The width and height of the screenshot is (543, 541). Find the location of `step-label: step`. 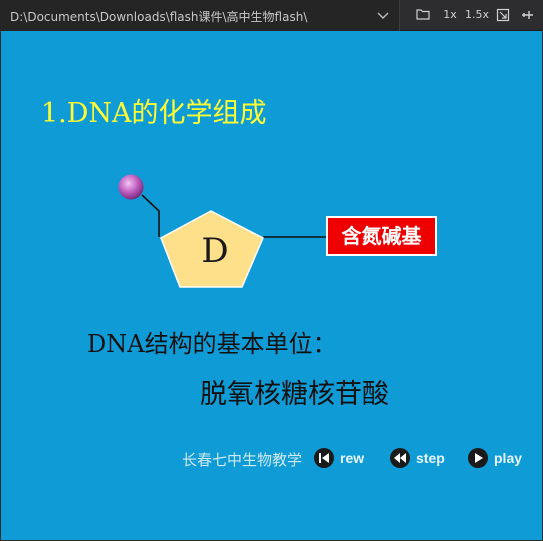

step-label: step is located at coordinates (430, 458).